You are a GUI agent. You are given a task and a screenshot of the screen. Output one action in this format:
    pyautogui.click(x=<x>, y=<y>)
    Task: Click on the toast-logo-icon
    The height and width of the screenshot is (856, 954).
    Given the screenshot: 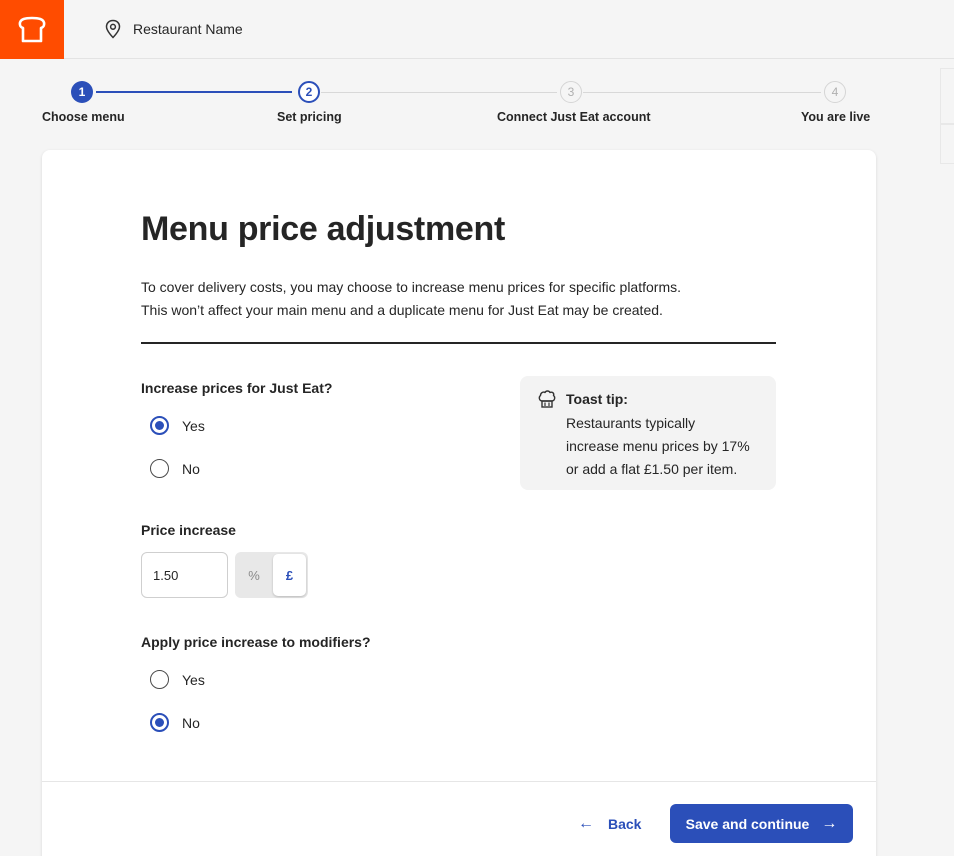 What is the action you would take?
    pyautogui.click(x=32, y=29)
    